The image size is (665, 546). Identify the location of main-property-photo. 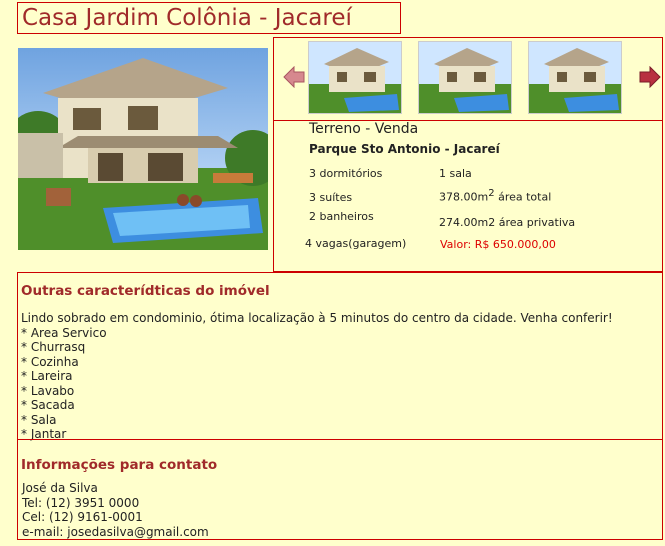
(143, 149).